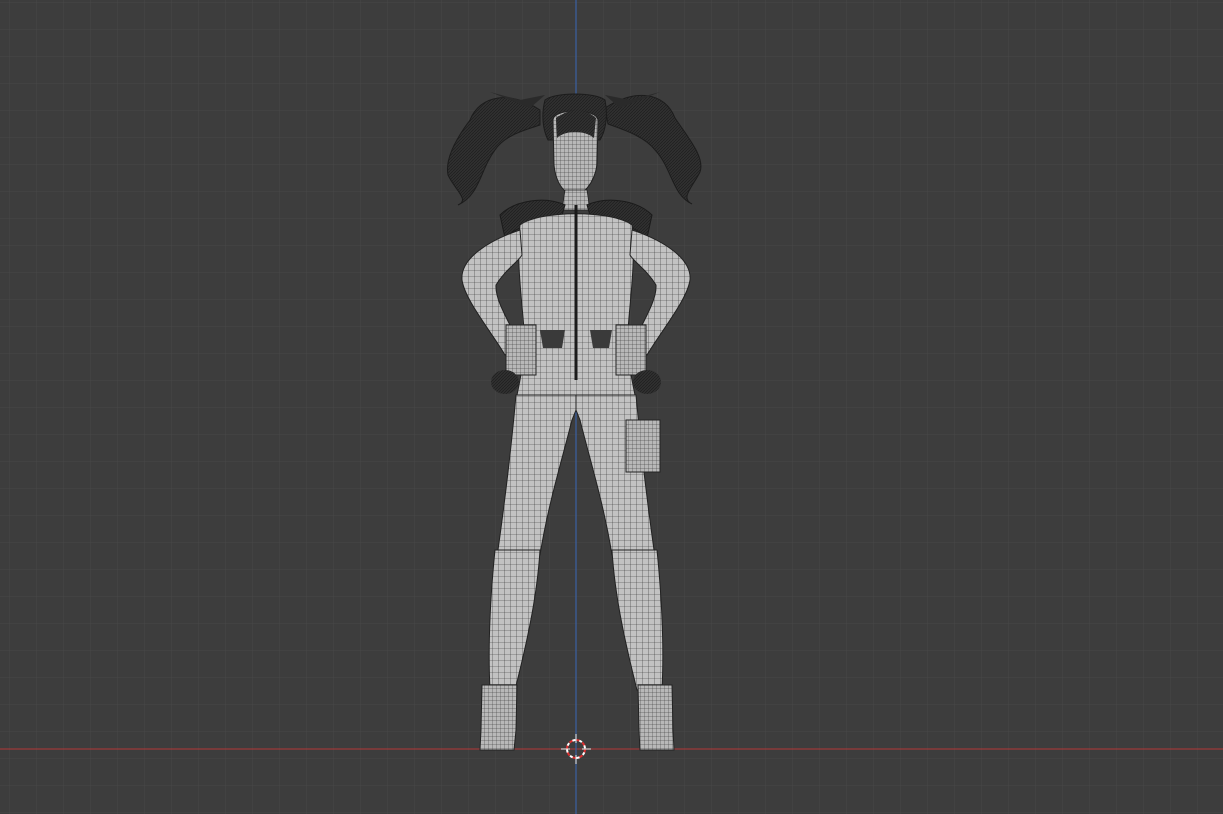 The image size is (1223, 814). Describe the element at coordinates (643, 446) in the screenshot. I see `thigh-holster` at that location.